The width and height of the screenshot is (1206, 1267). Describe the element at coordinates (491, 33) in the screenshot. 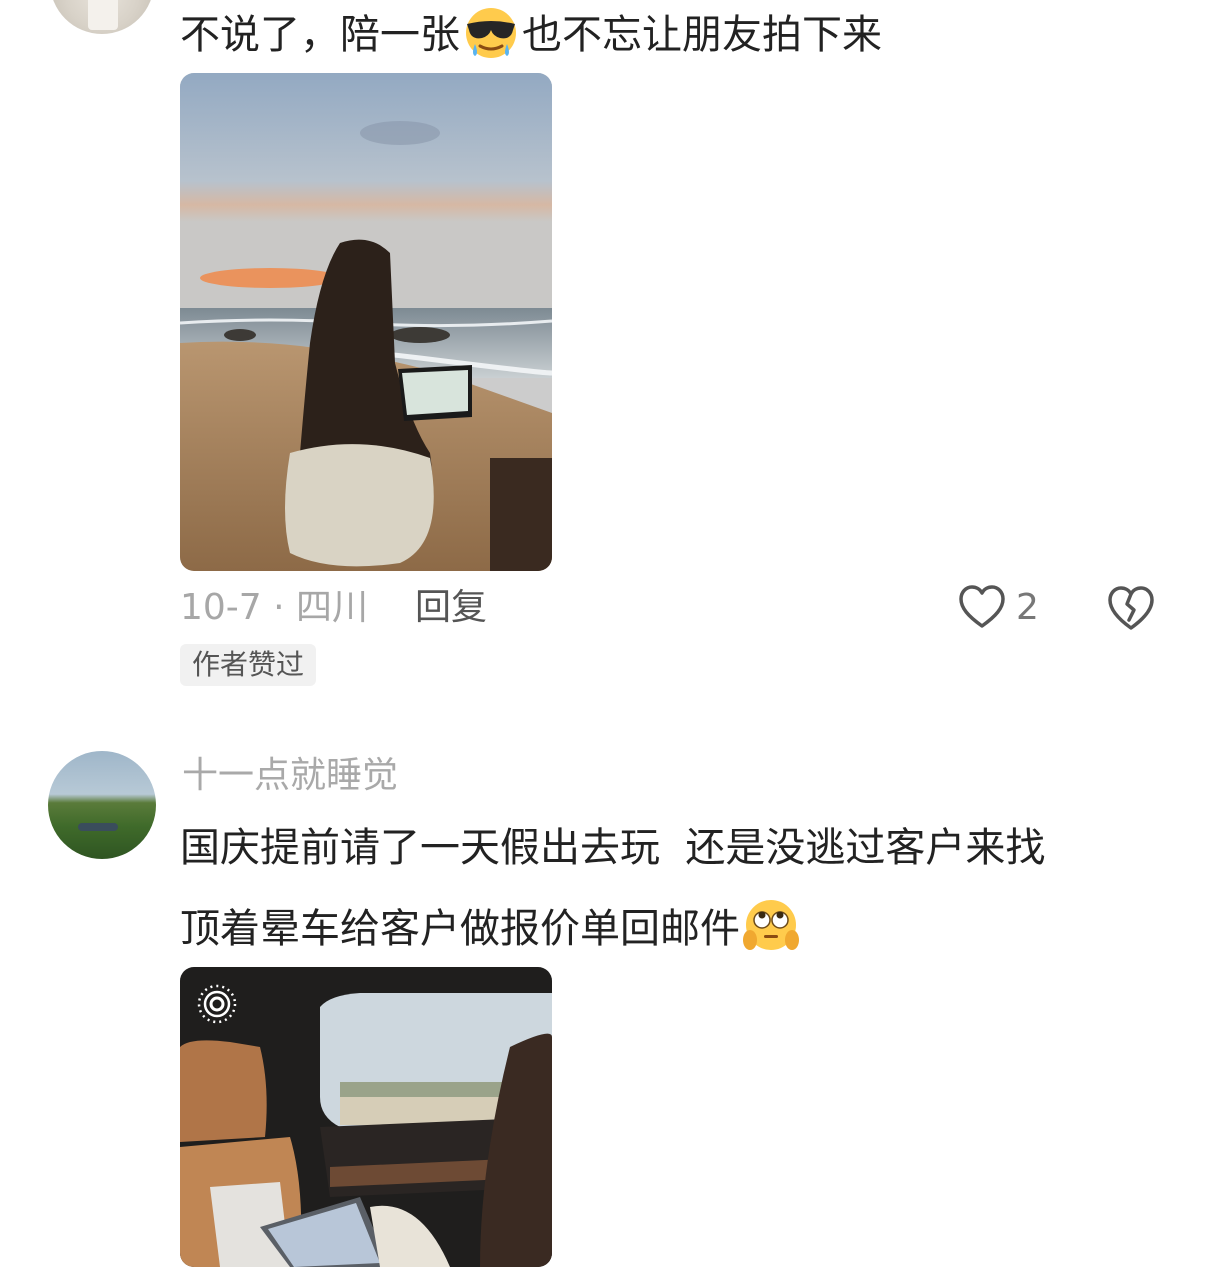

I see `sunglasses-sweat-emoji-icon` at that location.